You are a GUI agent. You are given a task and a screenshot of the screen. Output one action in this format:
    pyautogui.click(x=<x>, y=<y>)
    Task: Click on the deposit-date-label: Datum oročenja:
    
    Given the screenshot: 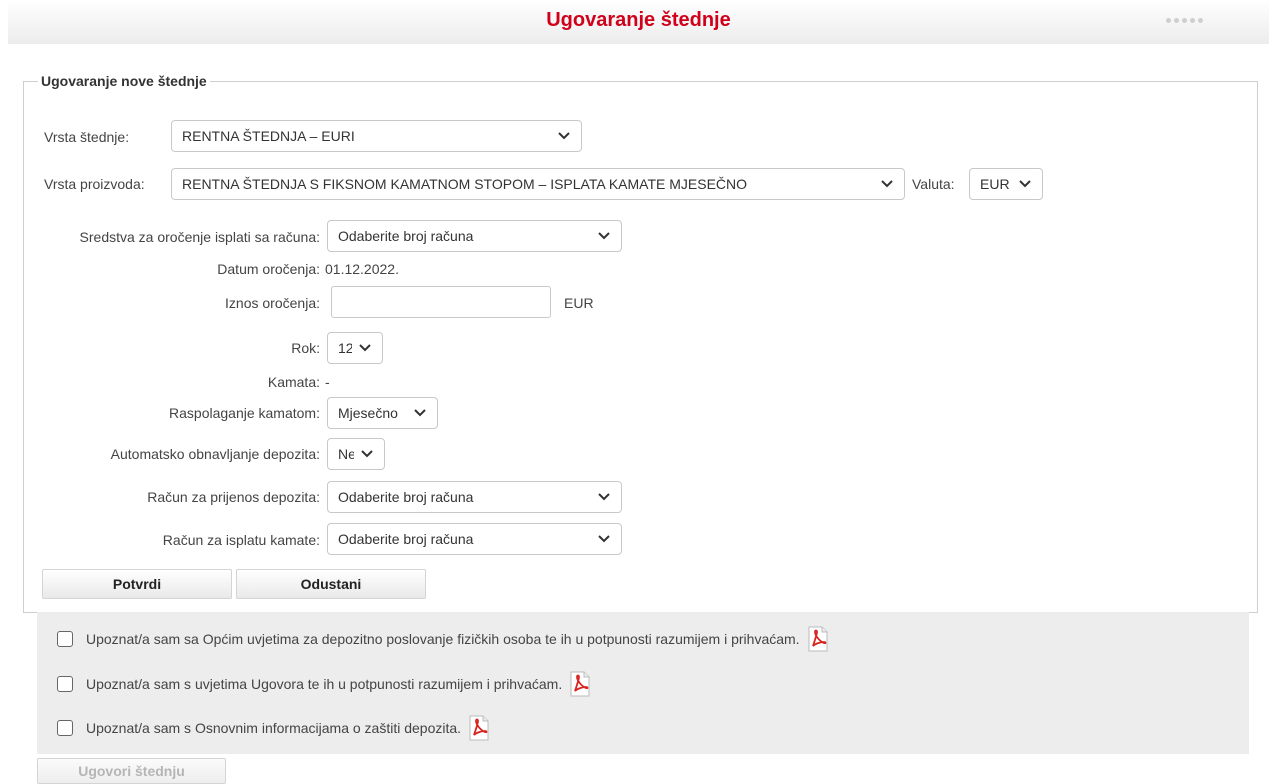 What is the action you would take?
    pyautogui.click(x=268, y=269)
    